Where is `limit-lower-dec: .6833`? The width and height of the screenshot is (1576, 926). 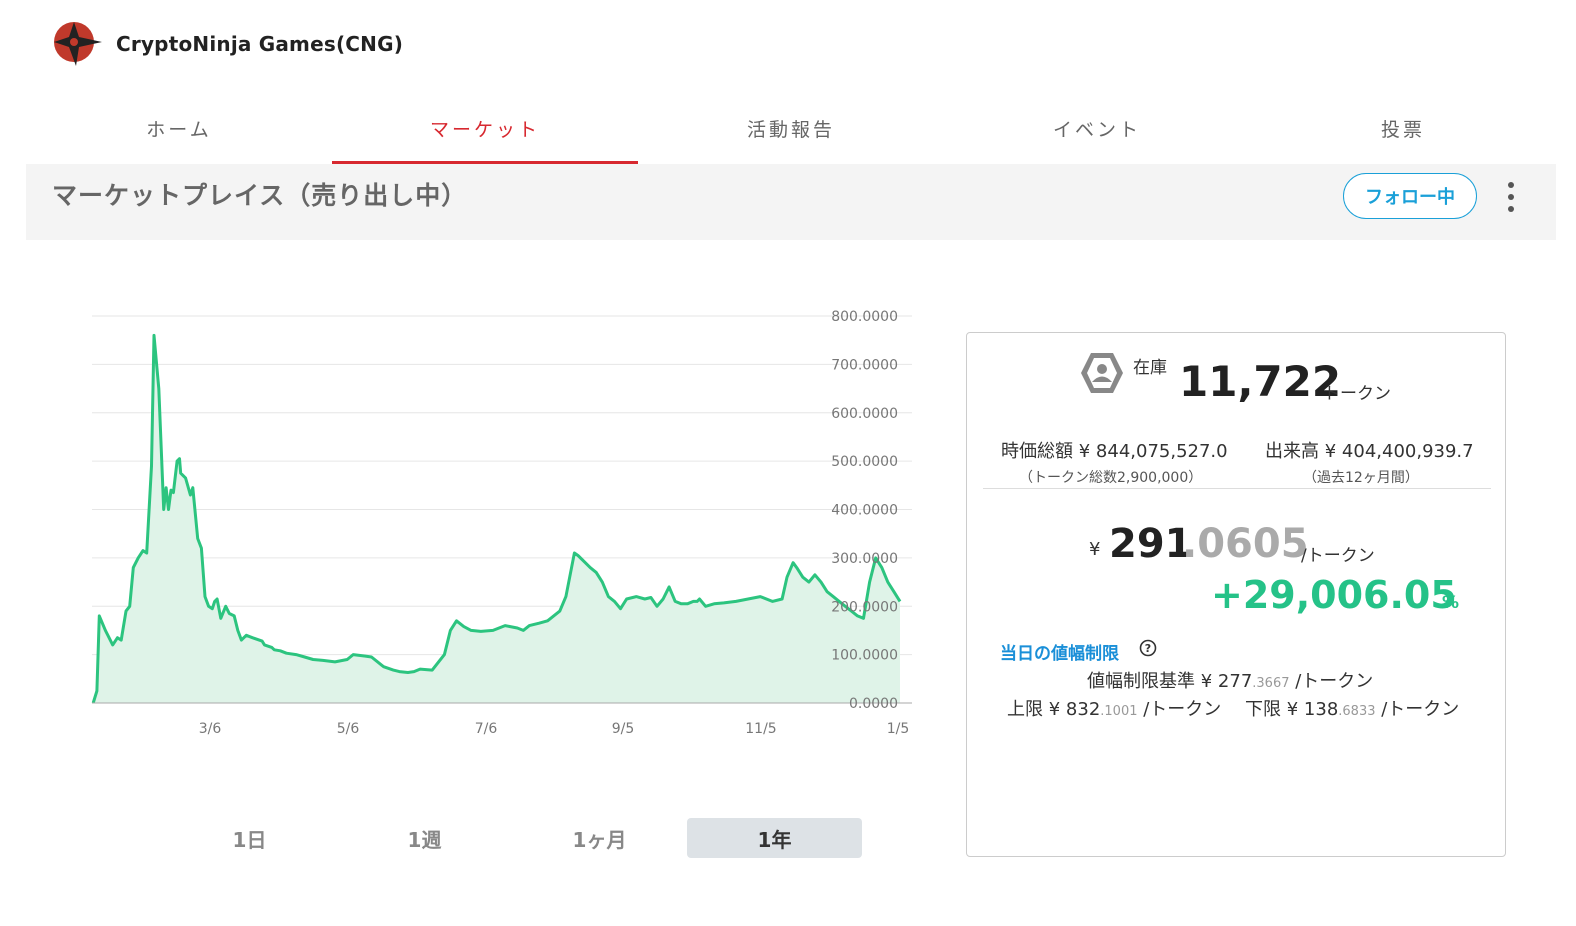
limit-lower-dec: .6833 is located at coordinates (1357, 711).